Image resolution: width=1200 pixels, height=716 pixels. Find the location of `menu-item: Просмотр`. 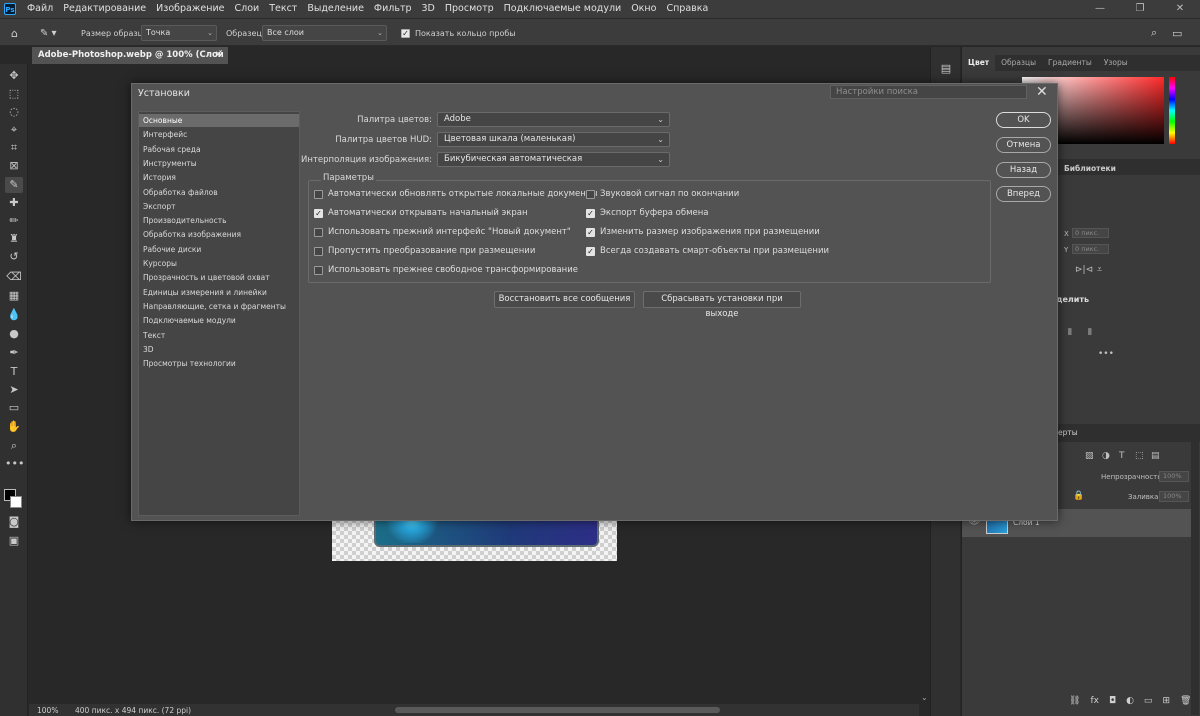

menu-item: Просмотр is located at coordinates (469, 9).